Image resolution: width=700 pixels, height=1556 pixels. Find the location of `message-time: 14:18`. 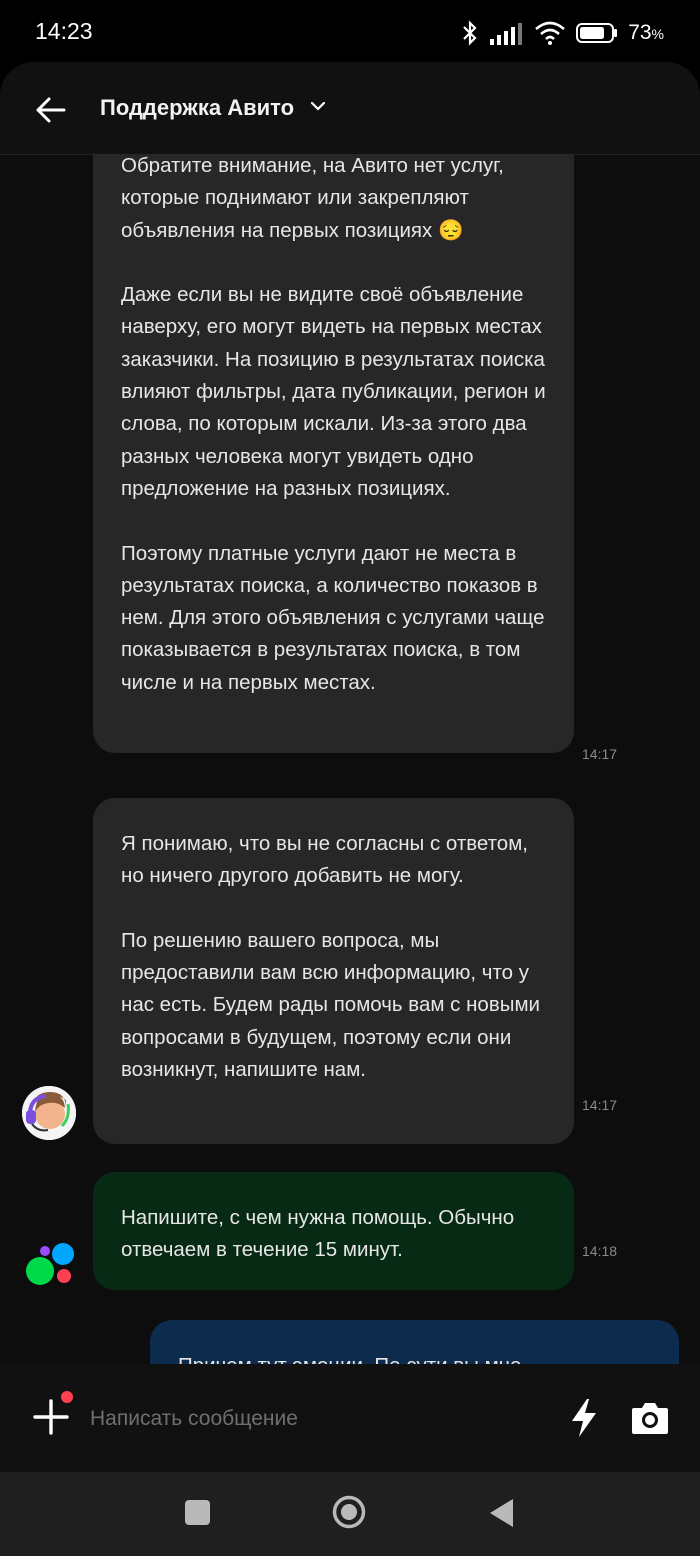

message-time: 14:18 is located at coordinates (600, 1251).